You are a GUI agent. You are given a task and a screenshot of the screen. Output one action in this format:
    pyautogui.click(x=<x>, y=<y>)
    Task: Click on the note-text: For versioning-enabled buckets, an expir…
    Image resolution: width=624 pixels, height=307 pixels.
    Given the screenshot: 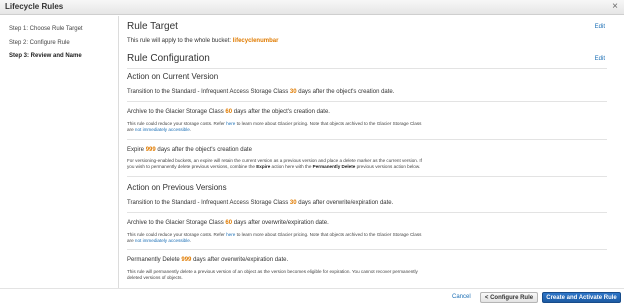 What is the action you would take?
    pyautogui.click(x=274, y=160)
    